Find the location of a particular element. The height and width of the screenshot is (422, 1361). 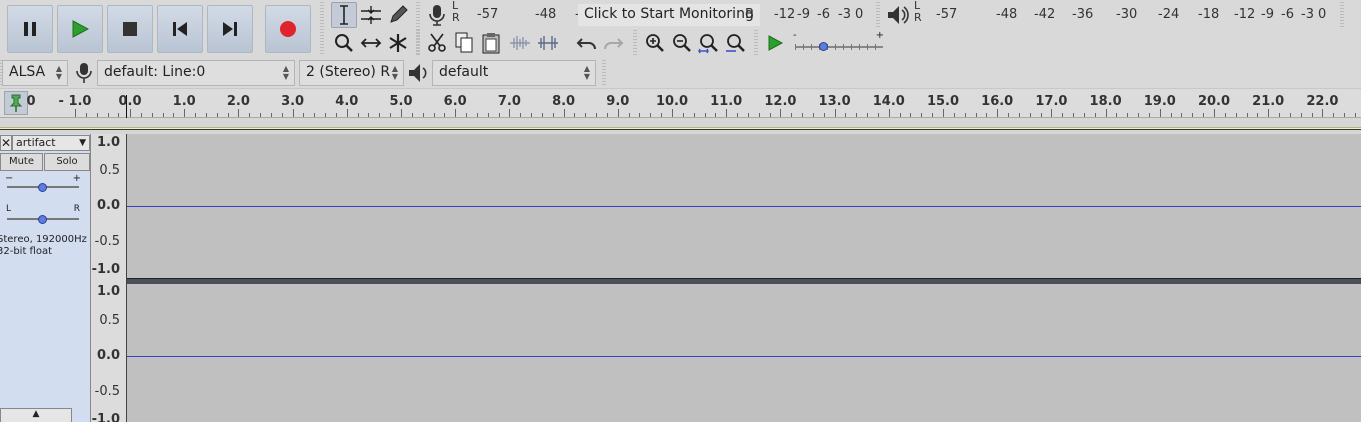

zoom-tool is located at coordinates (344, 43).